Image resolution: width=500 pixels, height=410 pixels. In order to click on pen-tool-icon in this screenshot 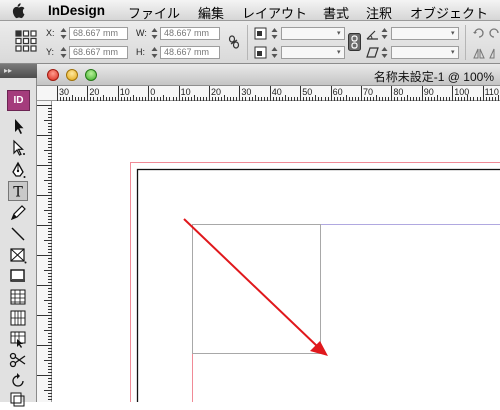, I will do `click(18, 170)`.